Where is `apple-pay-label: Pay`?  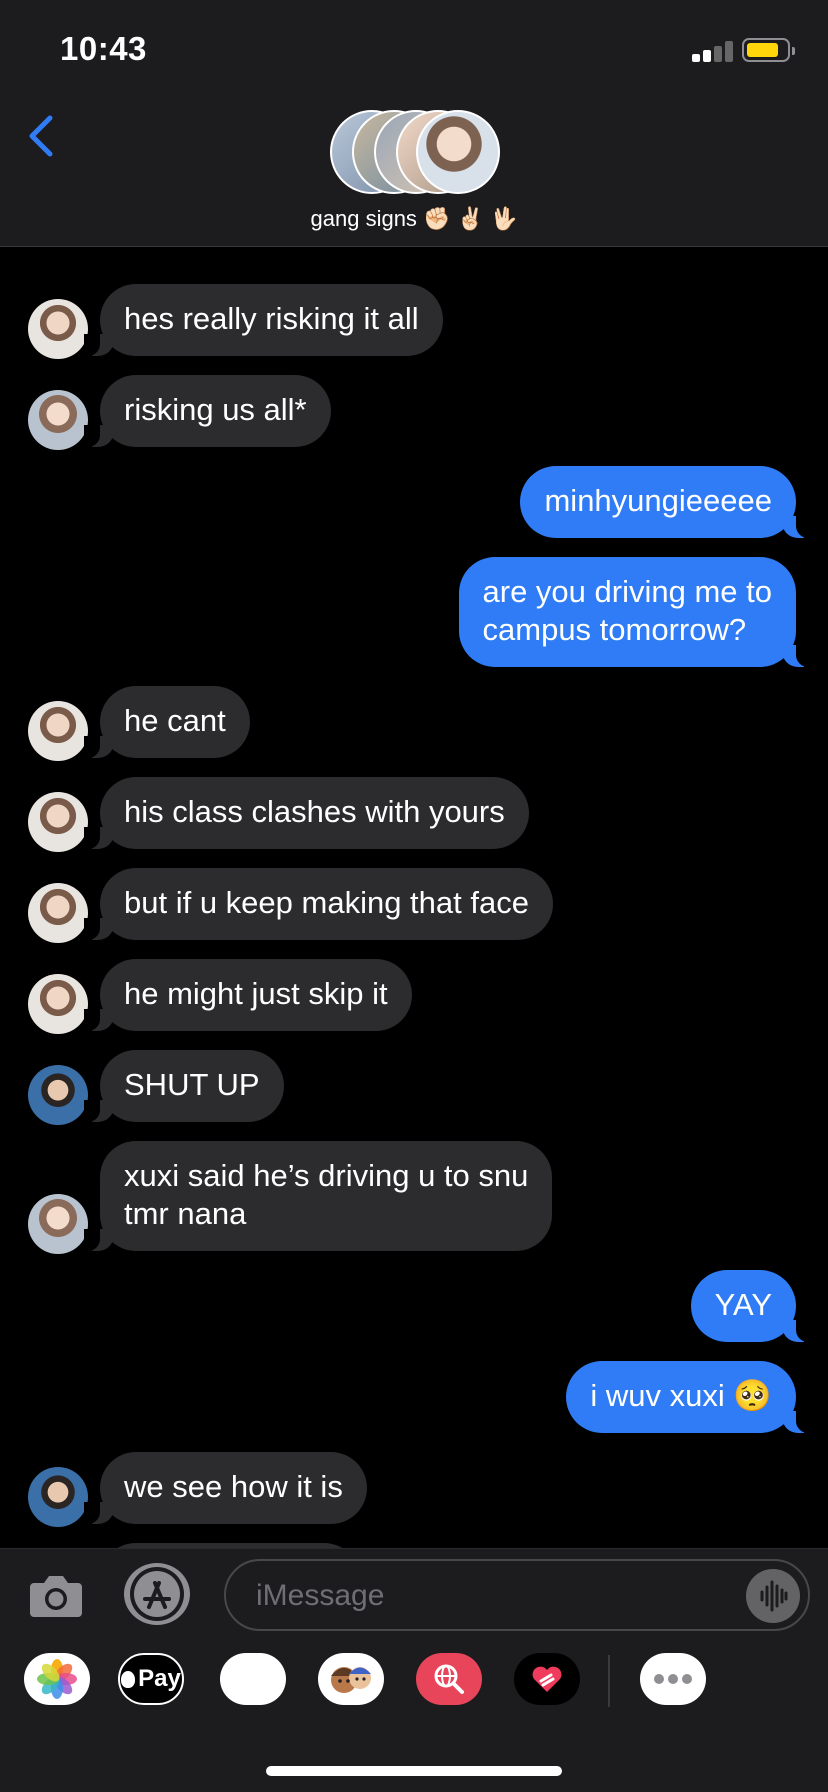 apple-pay-label: Pay is located at coordinates (159, 1678).